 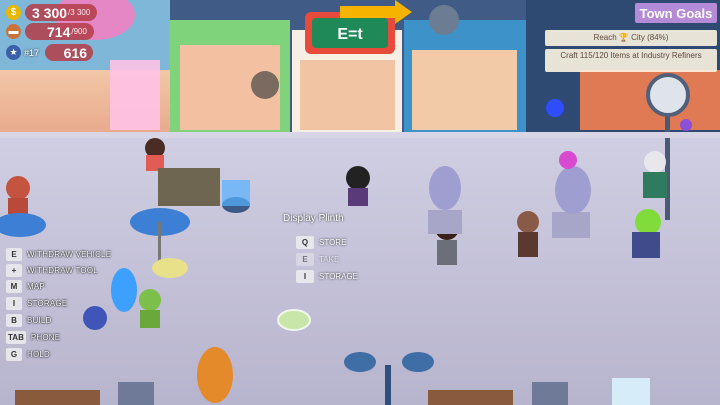 I want to click on control-build: B BUILD, so click(x=29, y=320).